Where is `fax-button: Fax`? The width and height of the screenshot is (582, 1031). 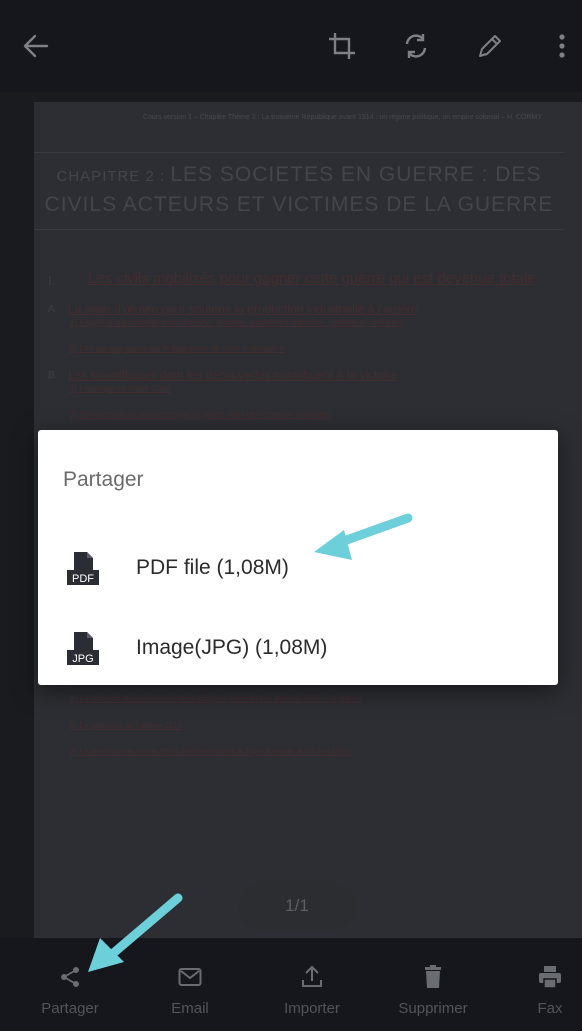 fax-button: Fax is located at coordinates (550, 984).